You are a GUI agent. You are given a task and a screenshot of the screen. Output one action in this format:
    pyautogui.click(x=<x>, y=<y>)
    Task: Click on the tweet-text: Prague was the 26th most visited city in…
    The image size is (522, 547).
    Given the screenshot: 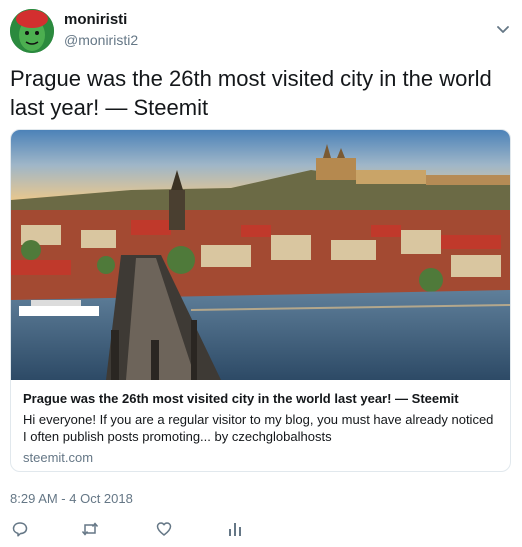 What is the action you would take?
    pyautogui.click(x=251, y=93)
    